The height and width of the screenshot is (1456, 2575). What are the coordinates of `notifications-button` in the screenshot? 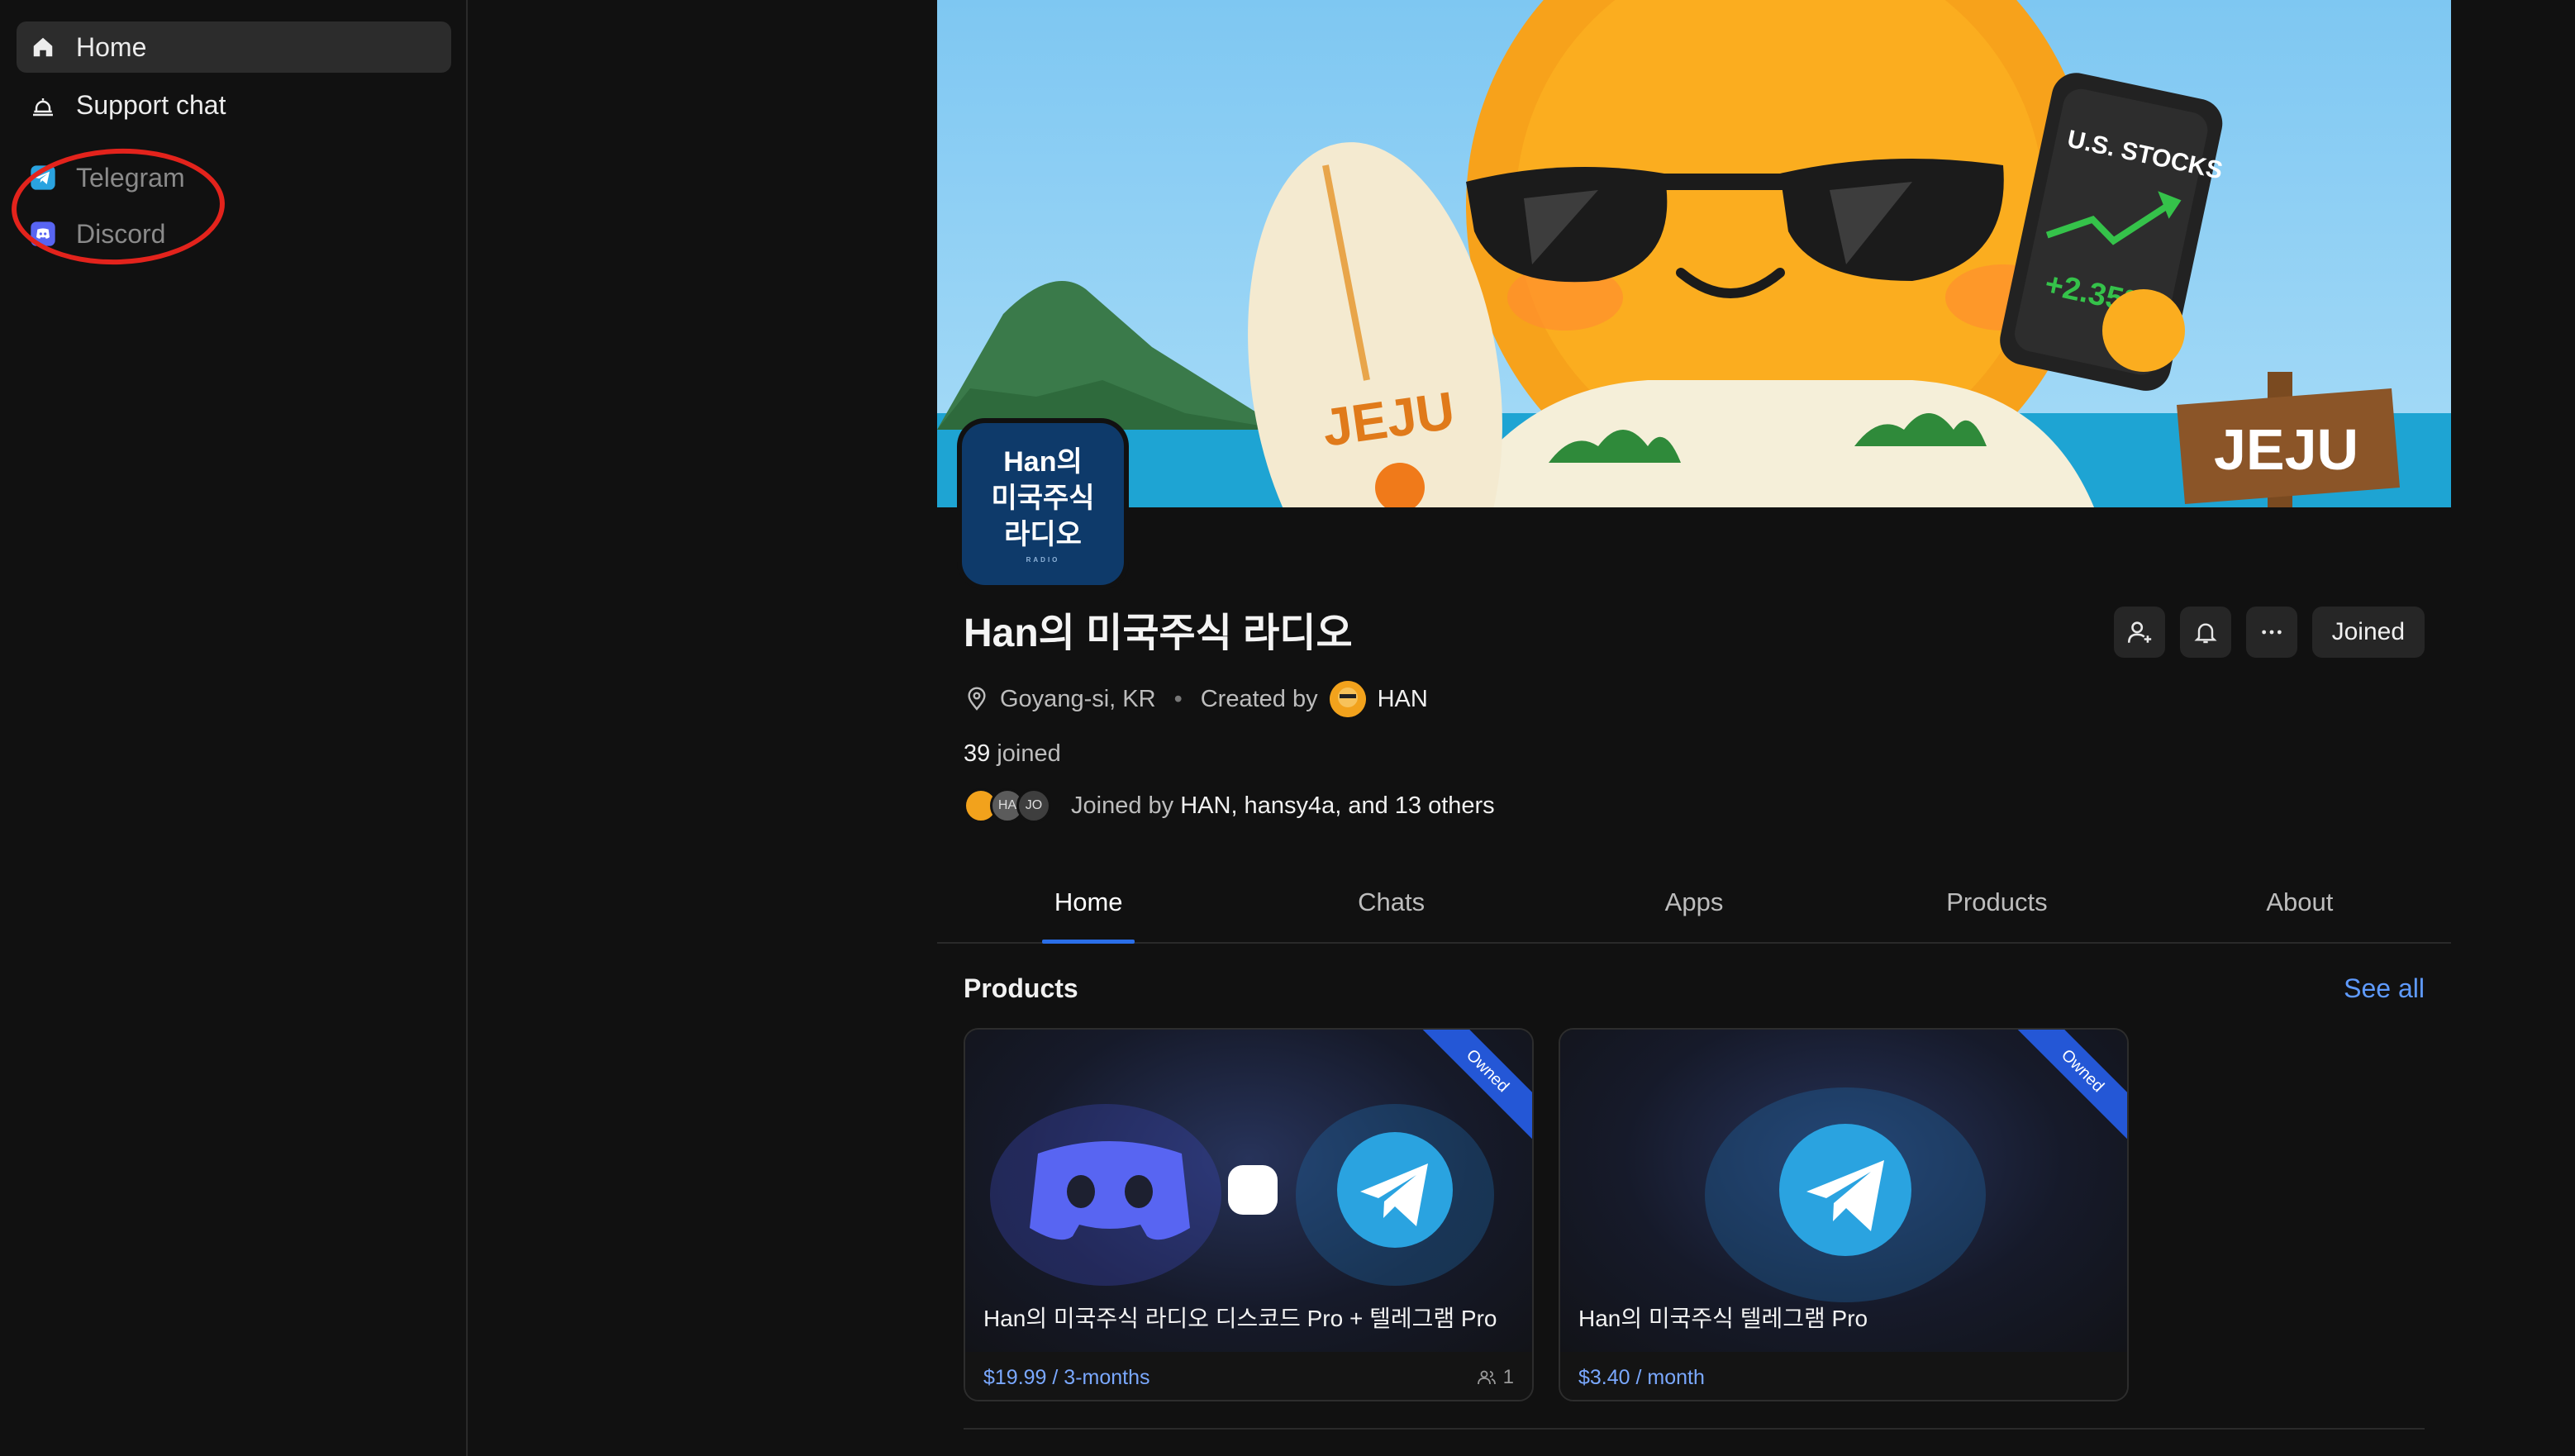 It's located at (2205, 632).